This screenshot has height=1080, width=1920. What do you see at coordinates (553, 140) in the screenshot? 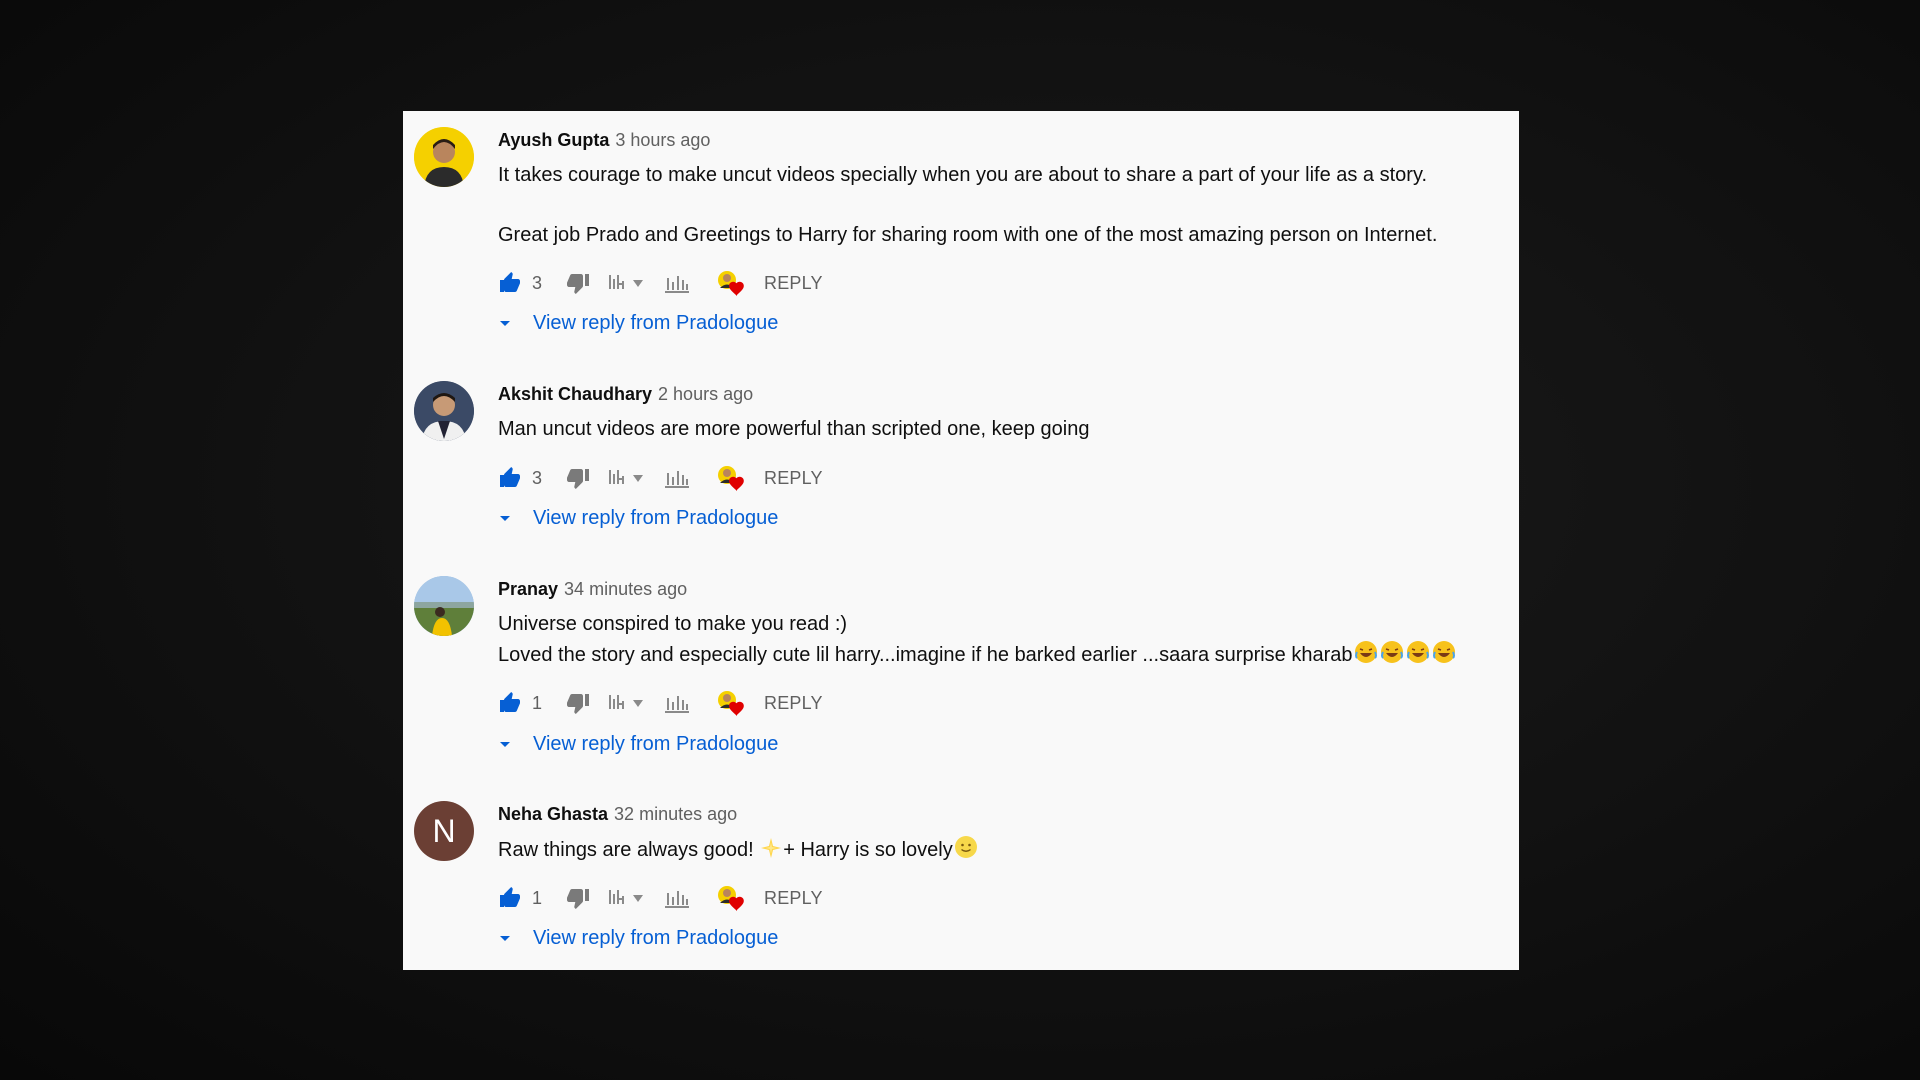
I see `author-name: Ayush Gupta` at bounding box center [553, 140].